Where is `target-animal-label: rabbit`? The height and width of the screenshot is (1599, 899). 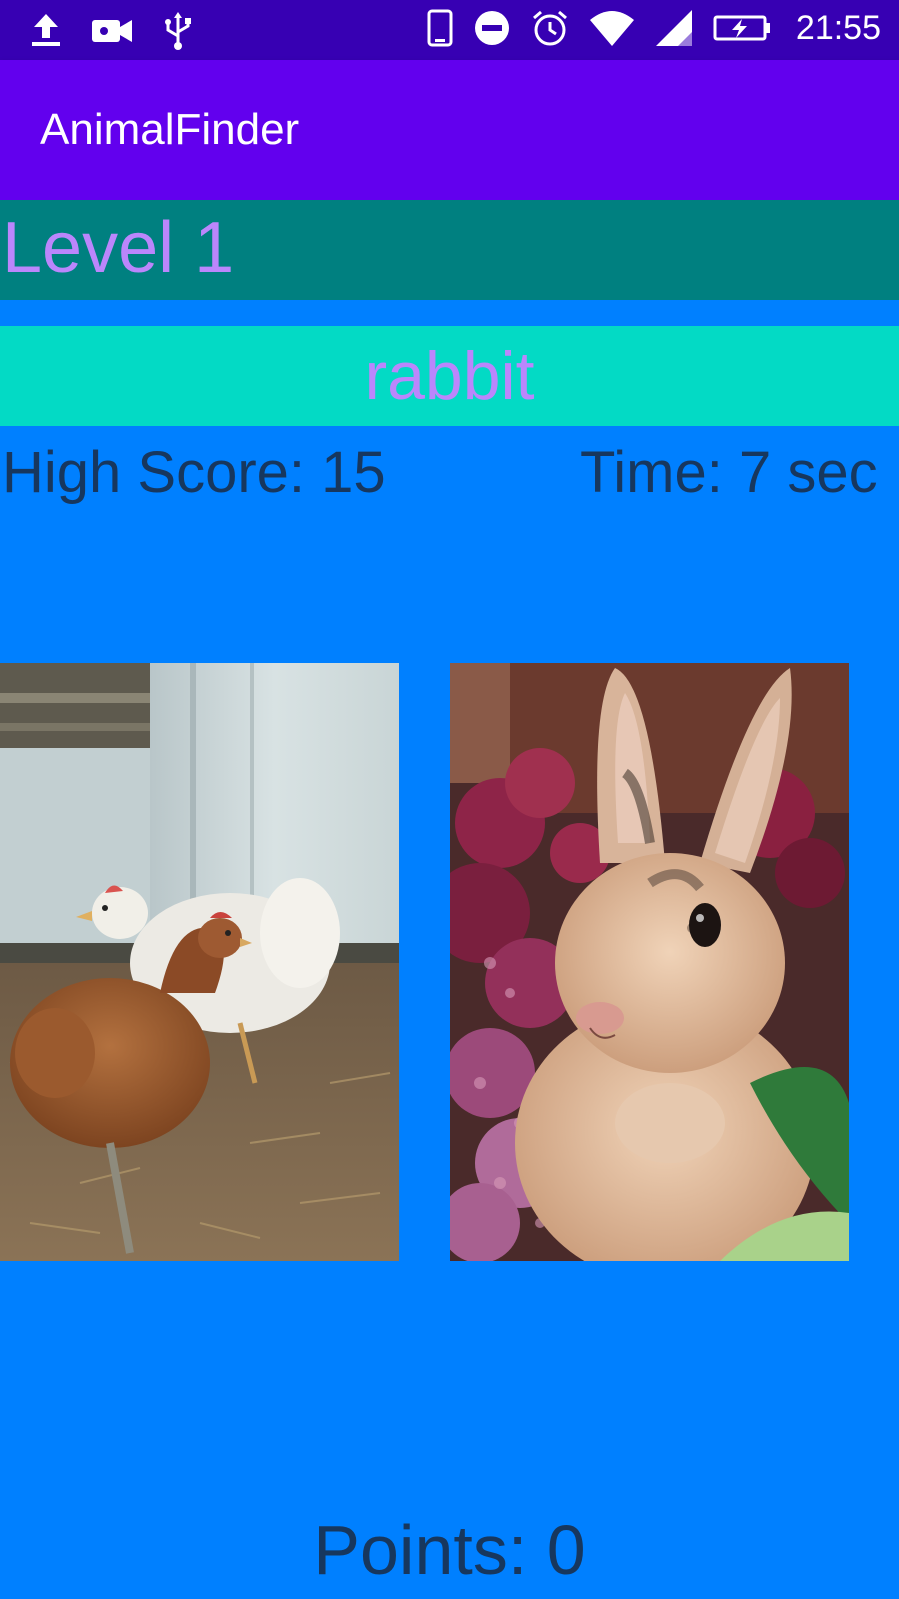 target-animal-label: rabbit is located at coordinates (449, 376).